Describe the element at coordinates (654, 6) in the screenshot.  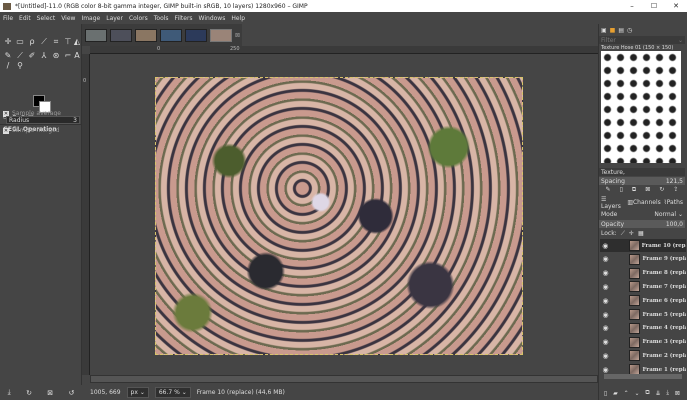
I see `maximize-button: ☐` at that location.